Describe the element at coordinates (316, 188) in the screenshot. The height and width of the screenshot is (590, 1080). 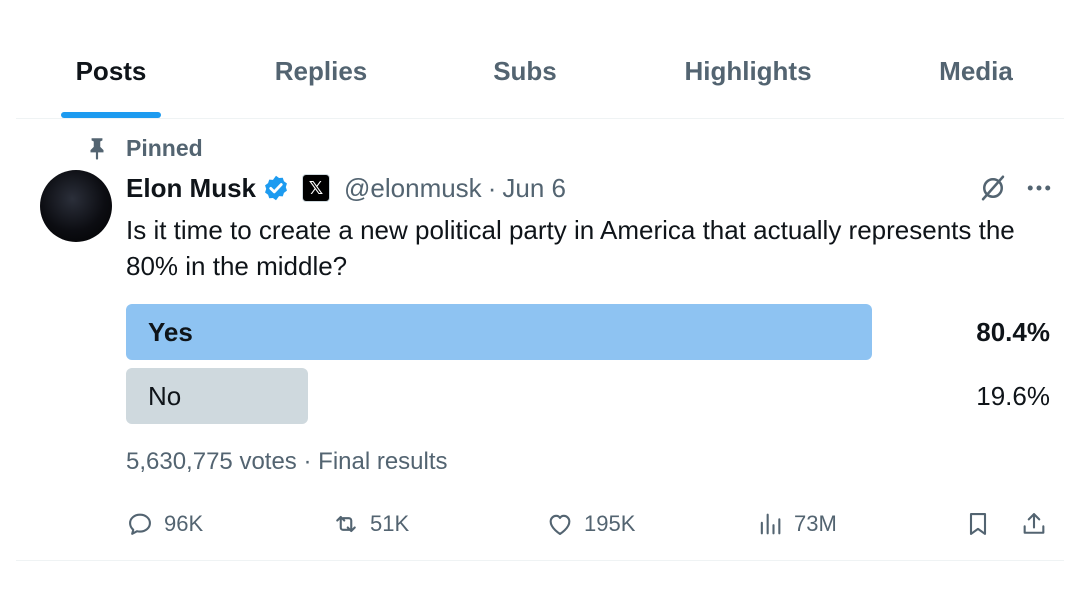
I see `affiliate-badge: 𝕏` at that location.